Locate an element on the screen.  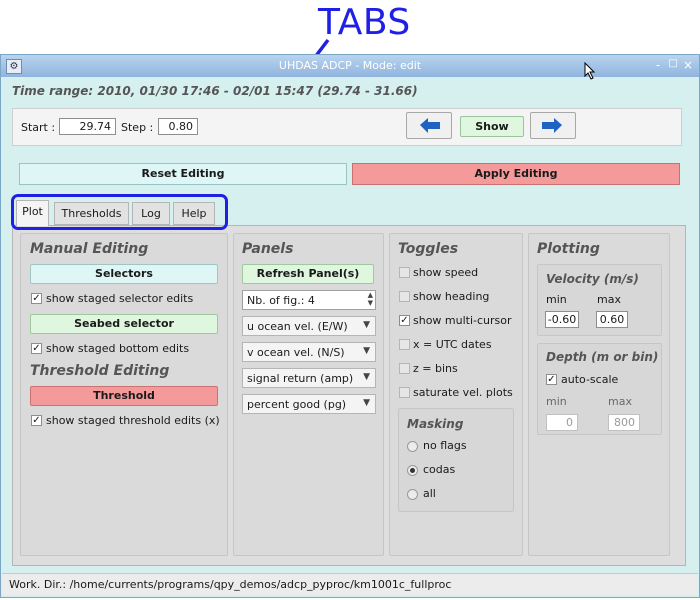
apply-editing-button: Apply Editing is located at coordinates (516, 174).